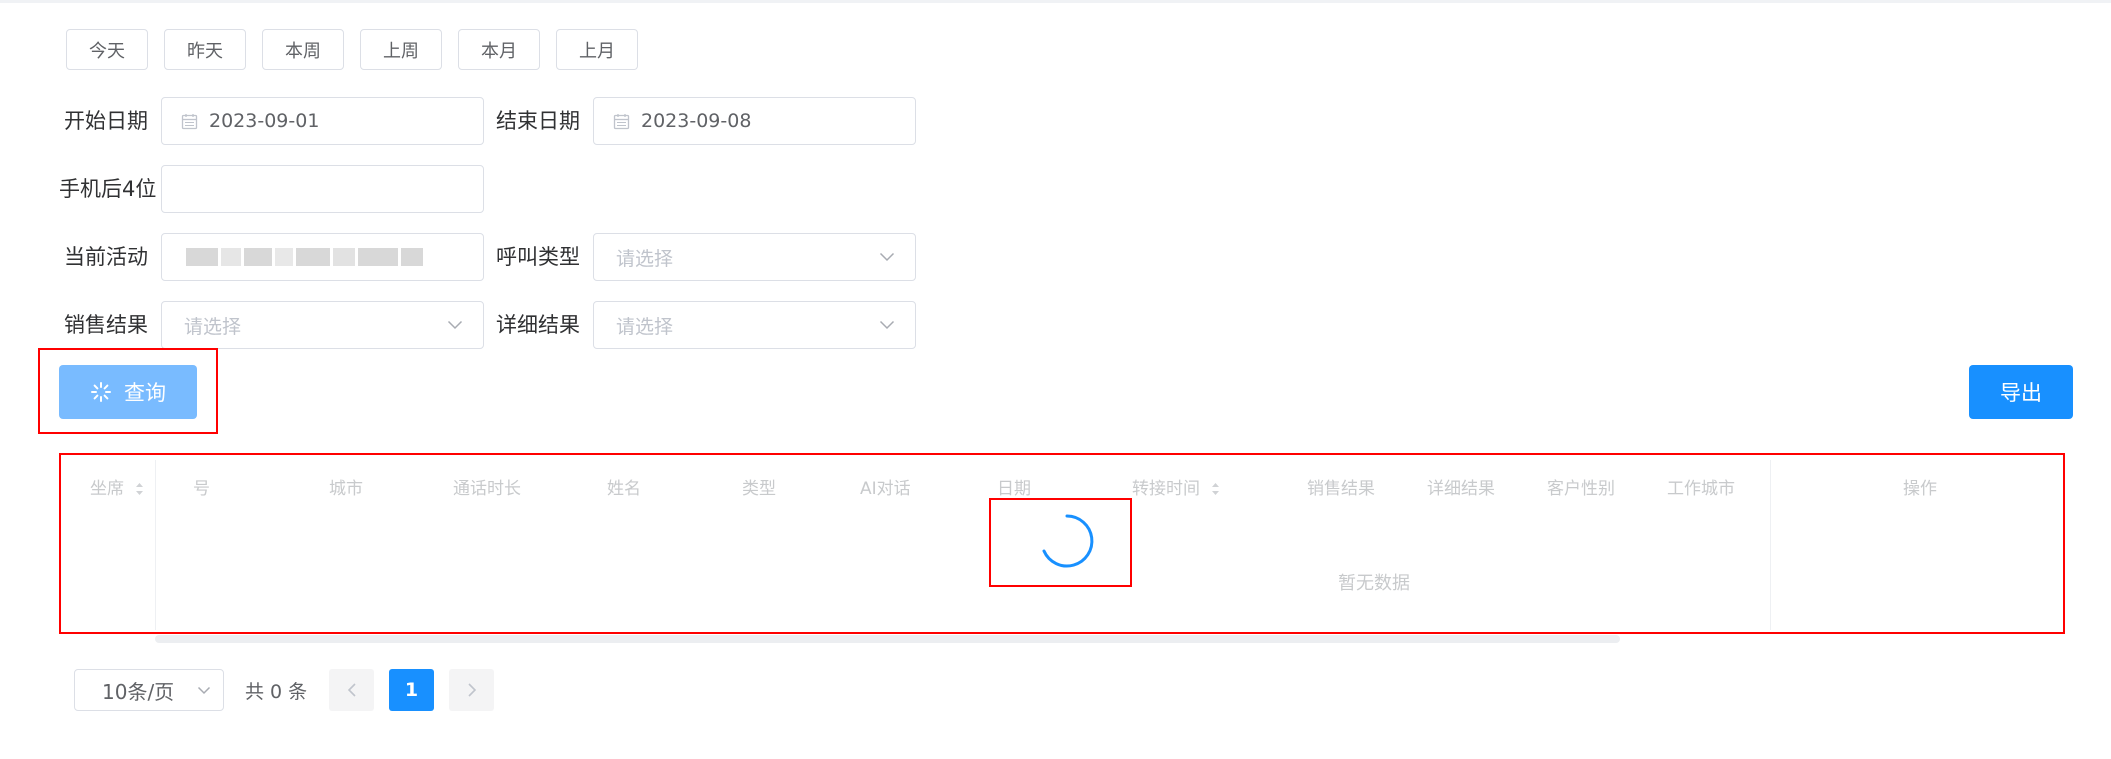 The image size is (2111, 759). What do you see at coordinates (645, 326) in the screenshot?
I see `detail-result-placeholder: 请选择` at bounding box center [645, 326].